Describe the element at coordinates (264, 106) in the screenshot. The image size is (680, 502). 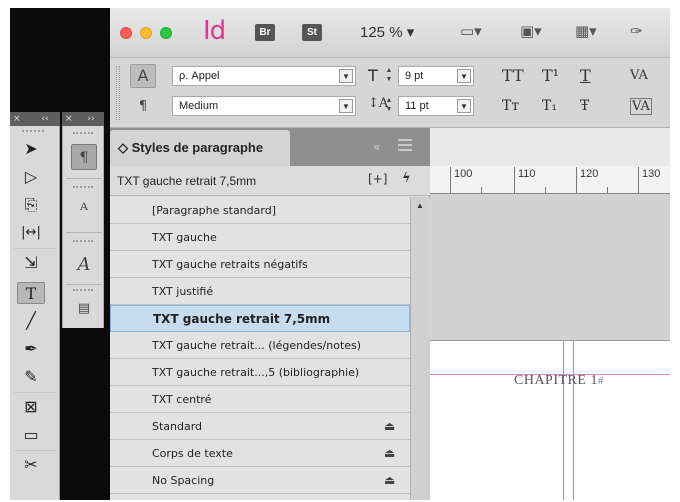
I see `font-style-field: Medium ▼` at that location.